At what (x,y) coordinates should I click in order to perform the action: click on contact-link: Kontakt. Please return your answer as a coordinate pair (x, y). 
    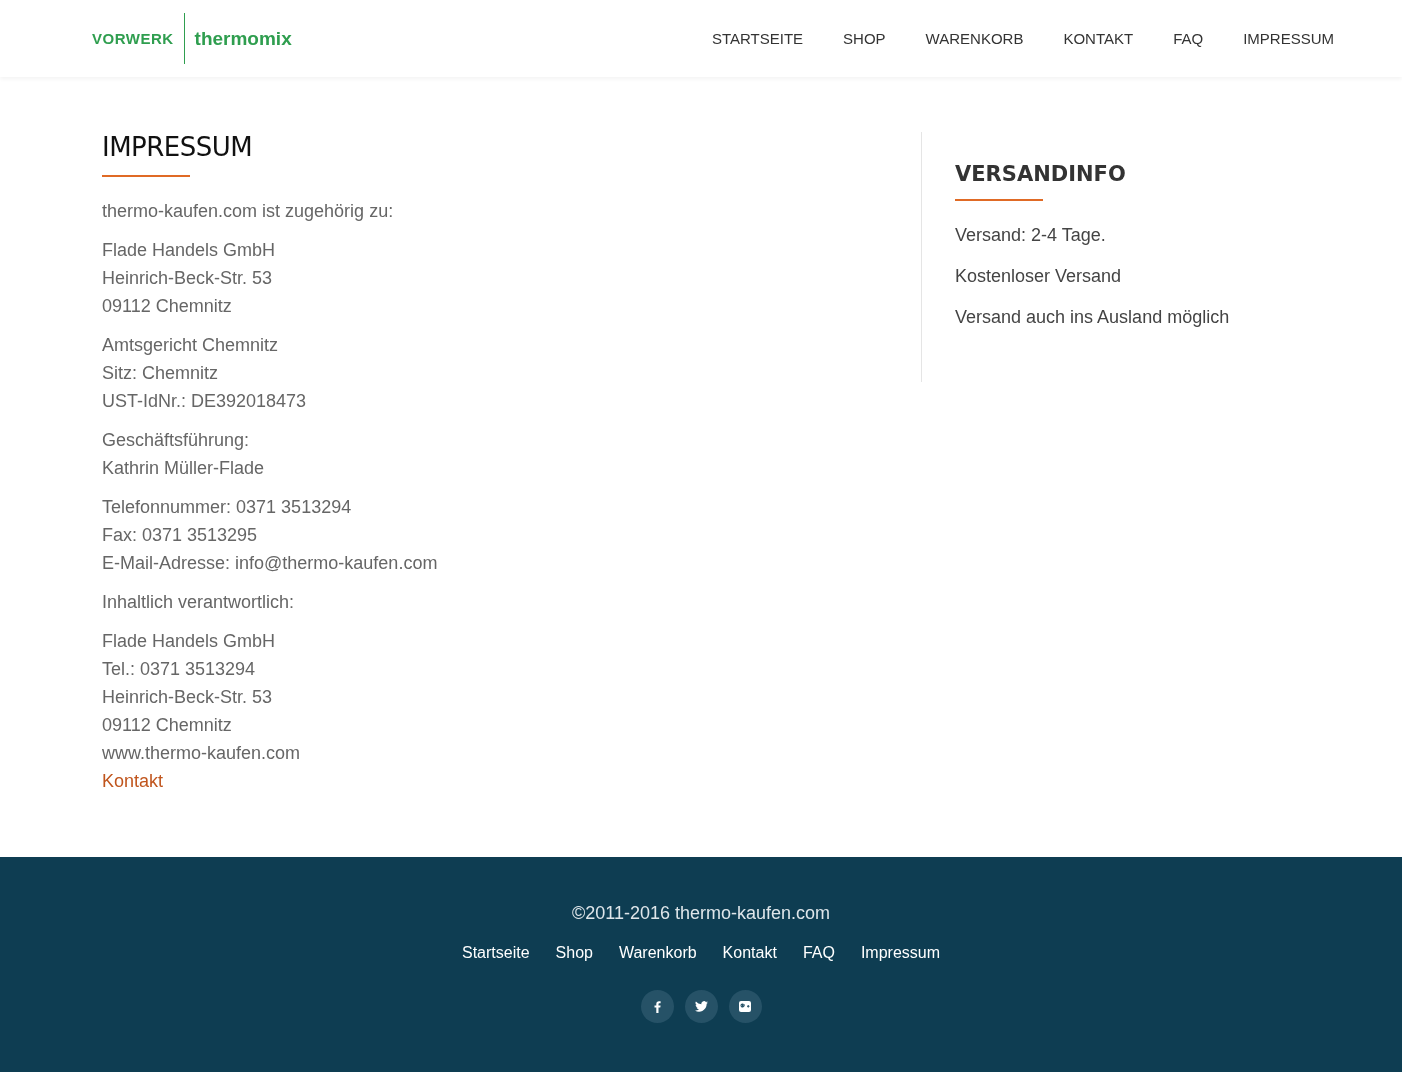
    Looking at the image, I should click on (511, 781).